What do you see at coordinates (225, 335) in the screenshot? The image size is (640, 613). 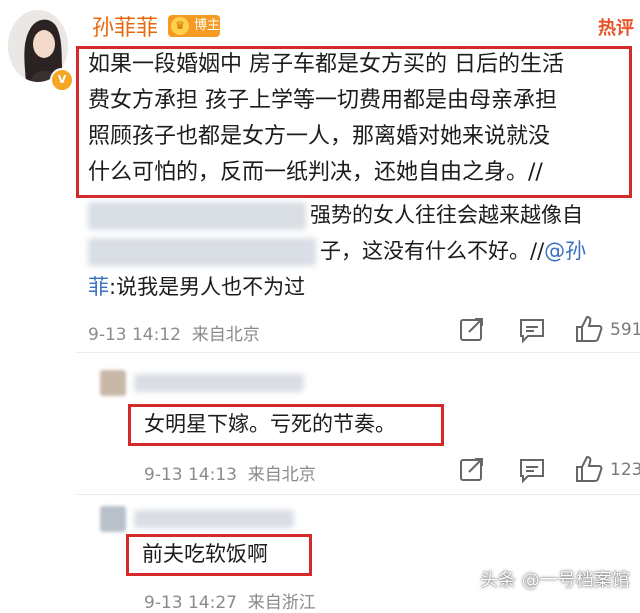 I see `comment-source: 来自北京` at bounding box center [225, 335].